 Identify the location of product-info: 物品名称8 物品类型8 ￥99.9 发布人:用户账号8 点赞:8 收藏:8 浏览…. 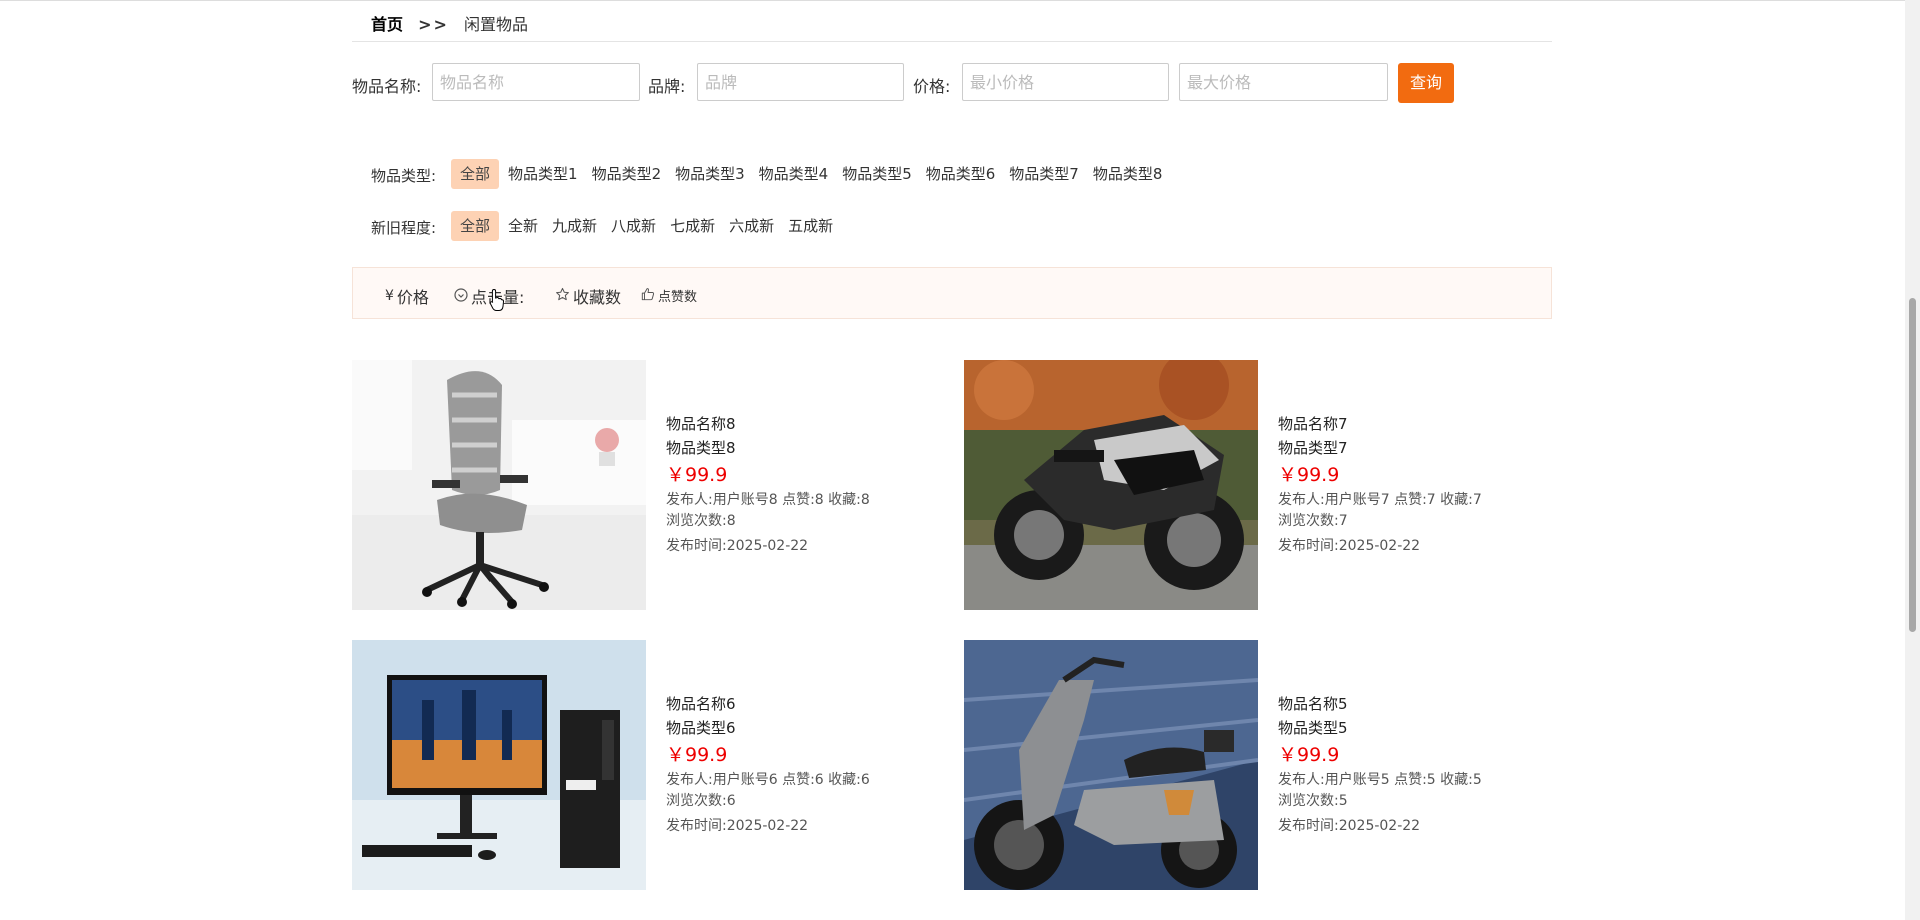
(768, 485).